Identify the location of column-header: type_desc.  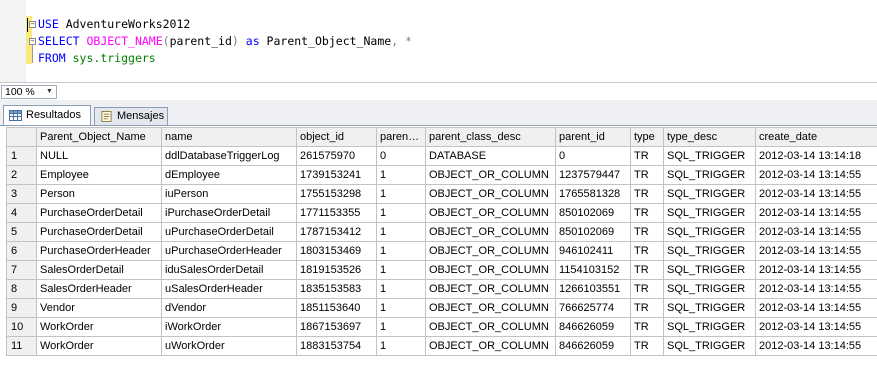
(709, 137).